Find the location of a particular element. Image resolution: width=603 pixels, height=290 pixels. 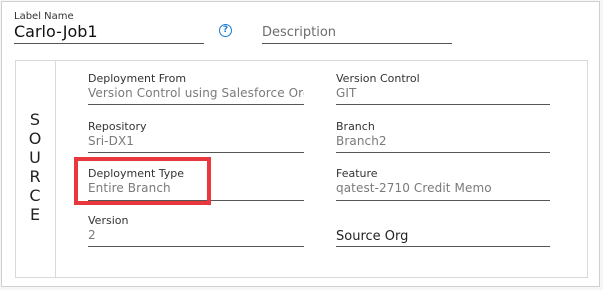

branch-value: Branch2 is located at coordinates (443, 141).